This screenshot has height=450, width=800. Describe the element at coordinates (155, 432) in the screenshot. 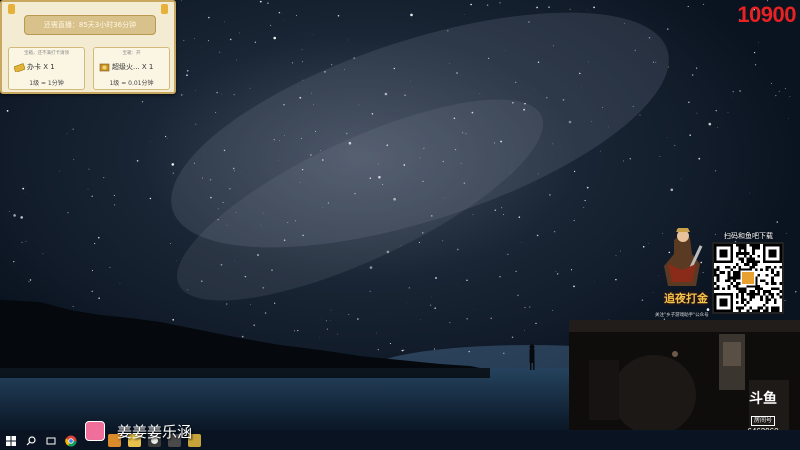

I see `streamer-name: 姜姜姜乐涵` at that location.